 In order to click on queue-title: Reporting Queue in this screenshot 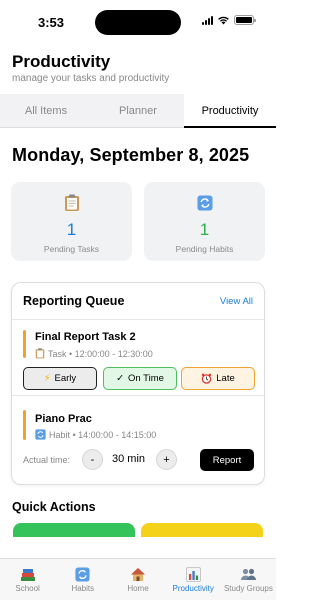, I will do `click(74, 301)`.